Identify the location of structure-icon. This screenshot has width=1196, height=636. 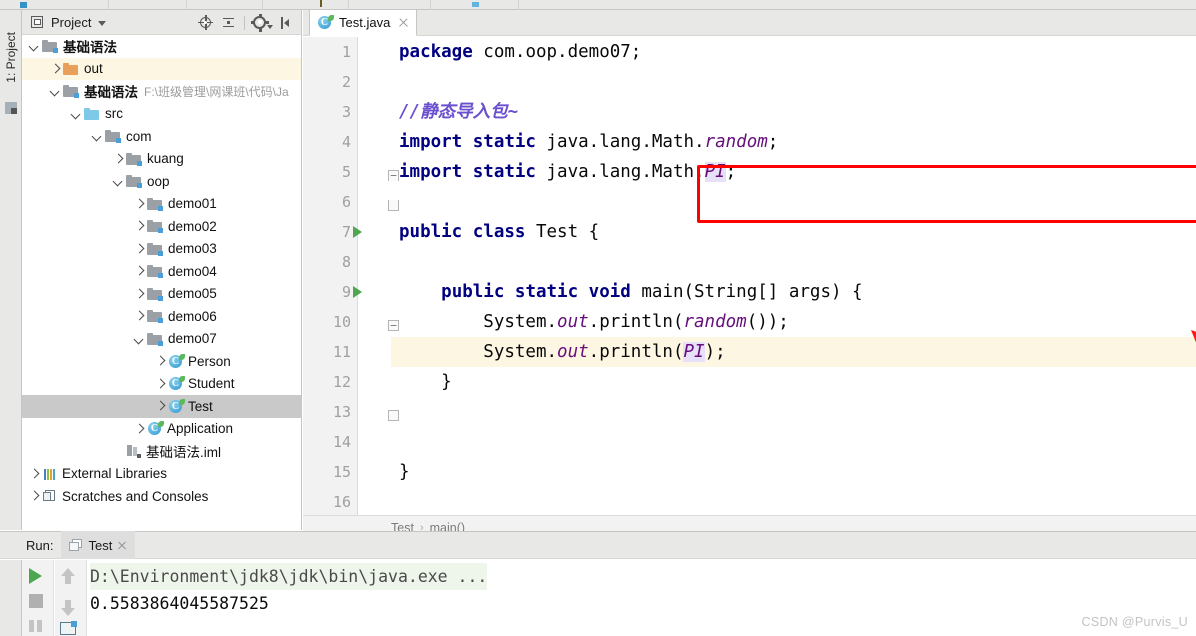
(11, 108).